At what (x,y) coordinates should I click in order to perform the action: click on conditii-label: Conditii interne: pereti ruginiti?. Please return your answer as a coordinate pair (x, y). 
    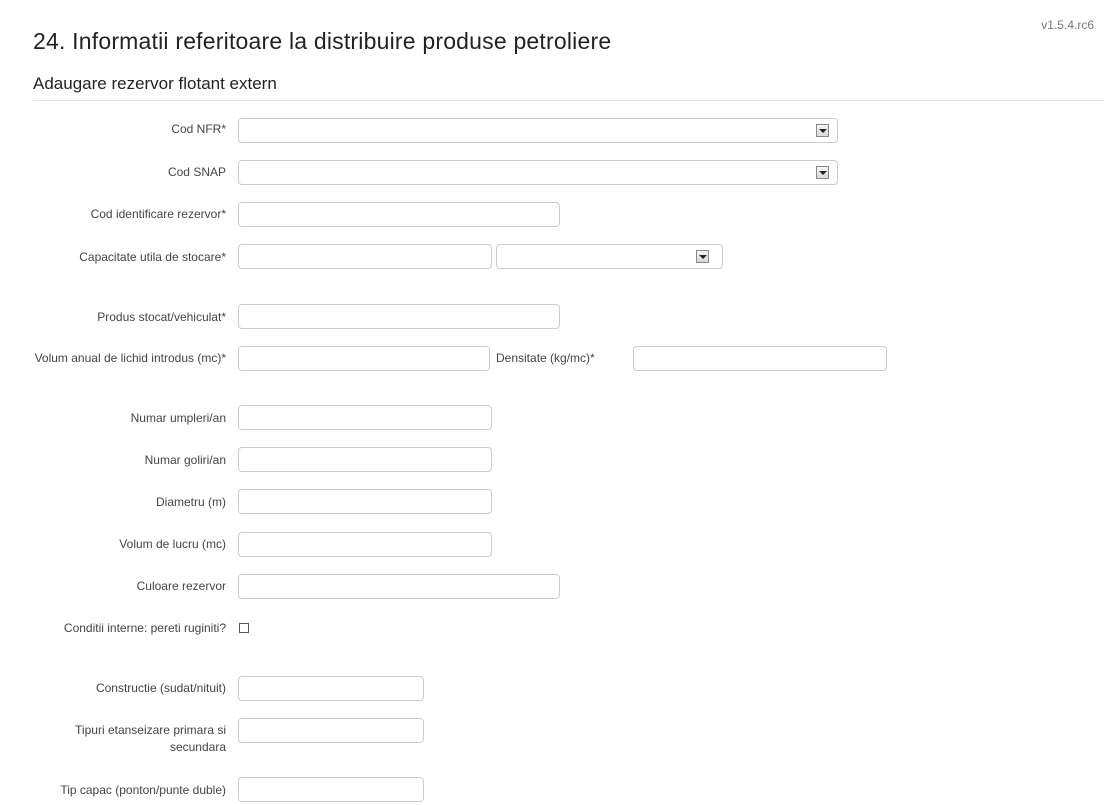
    Looking at the image, I should click on (144, 628).